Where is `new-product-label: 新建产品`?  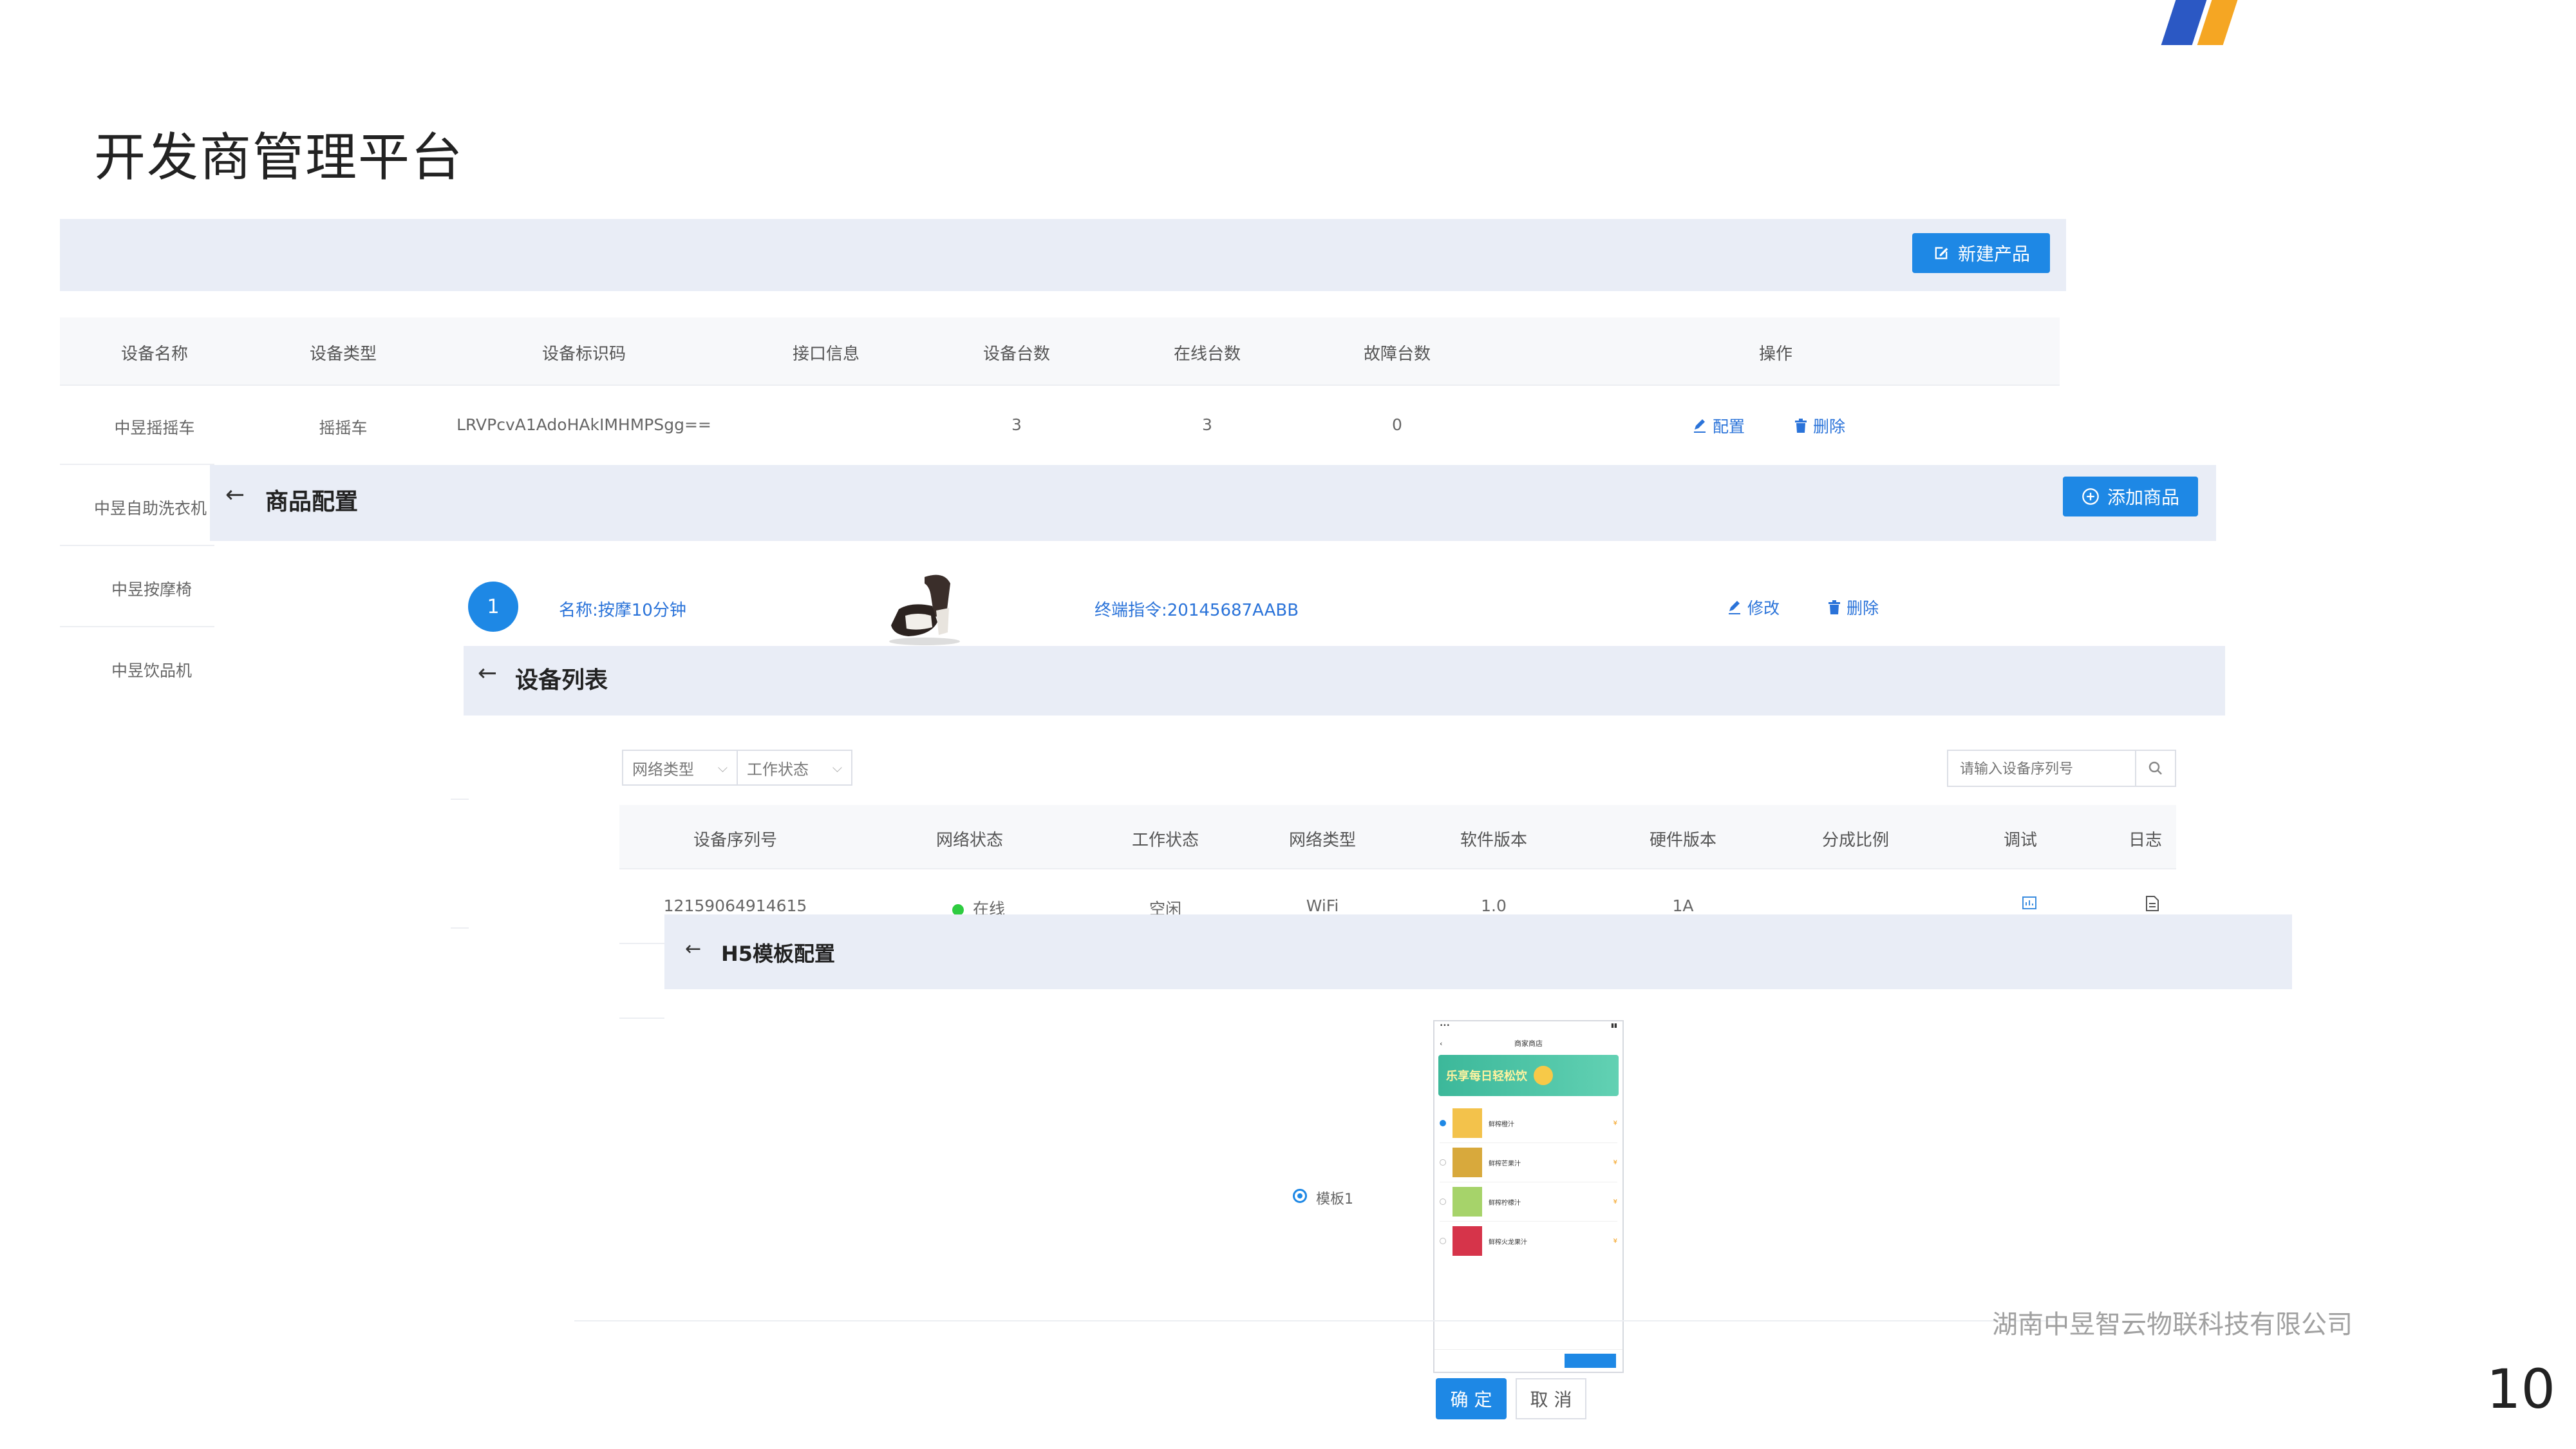
new-product-label: 新建产品 is located at coordinates (1993, 254).